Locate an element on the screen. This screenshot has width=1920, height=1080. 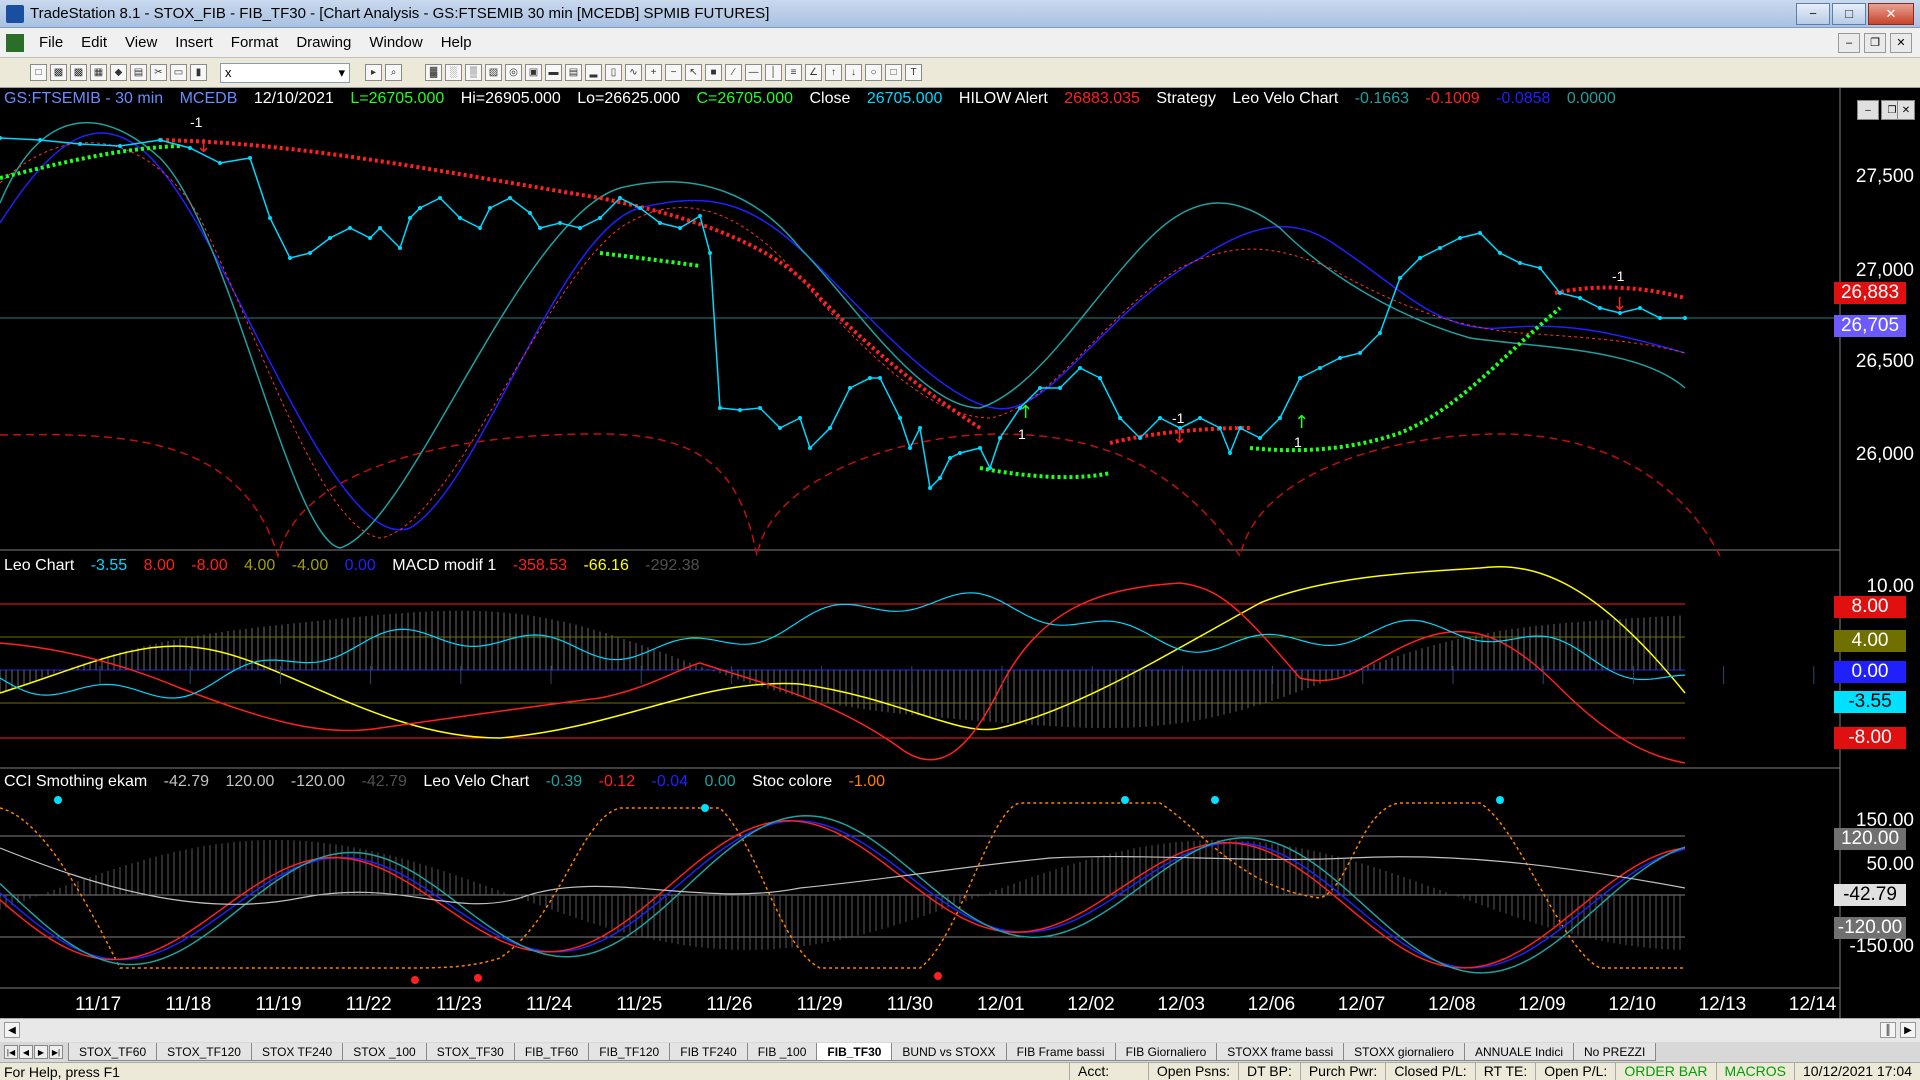
tab-stox-tf240: STOX TF240 is located at coordinates (297, 1052).